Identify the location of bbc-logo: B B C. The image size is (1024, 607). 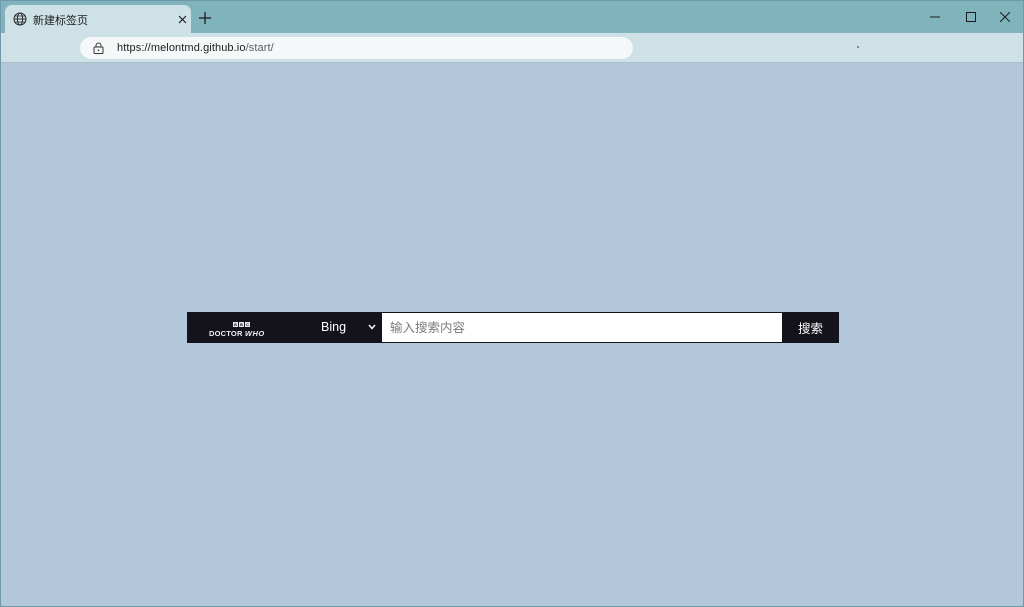
(241, 324).